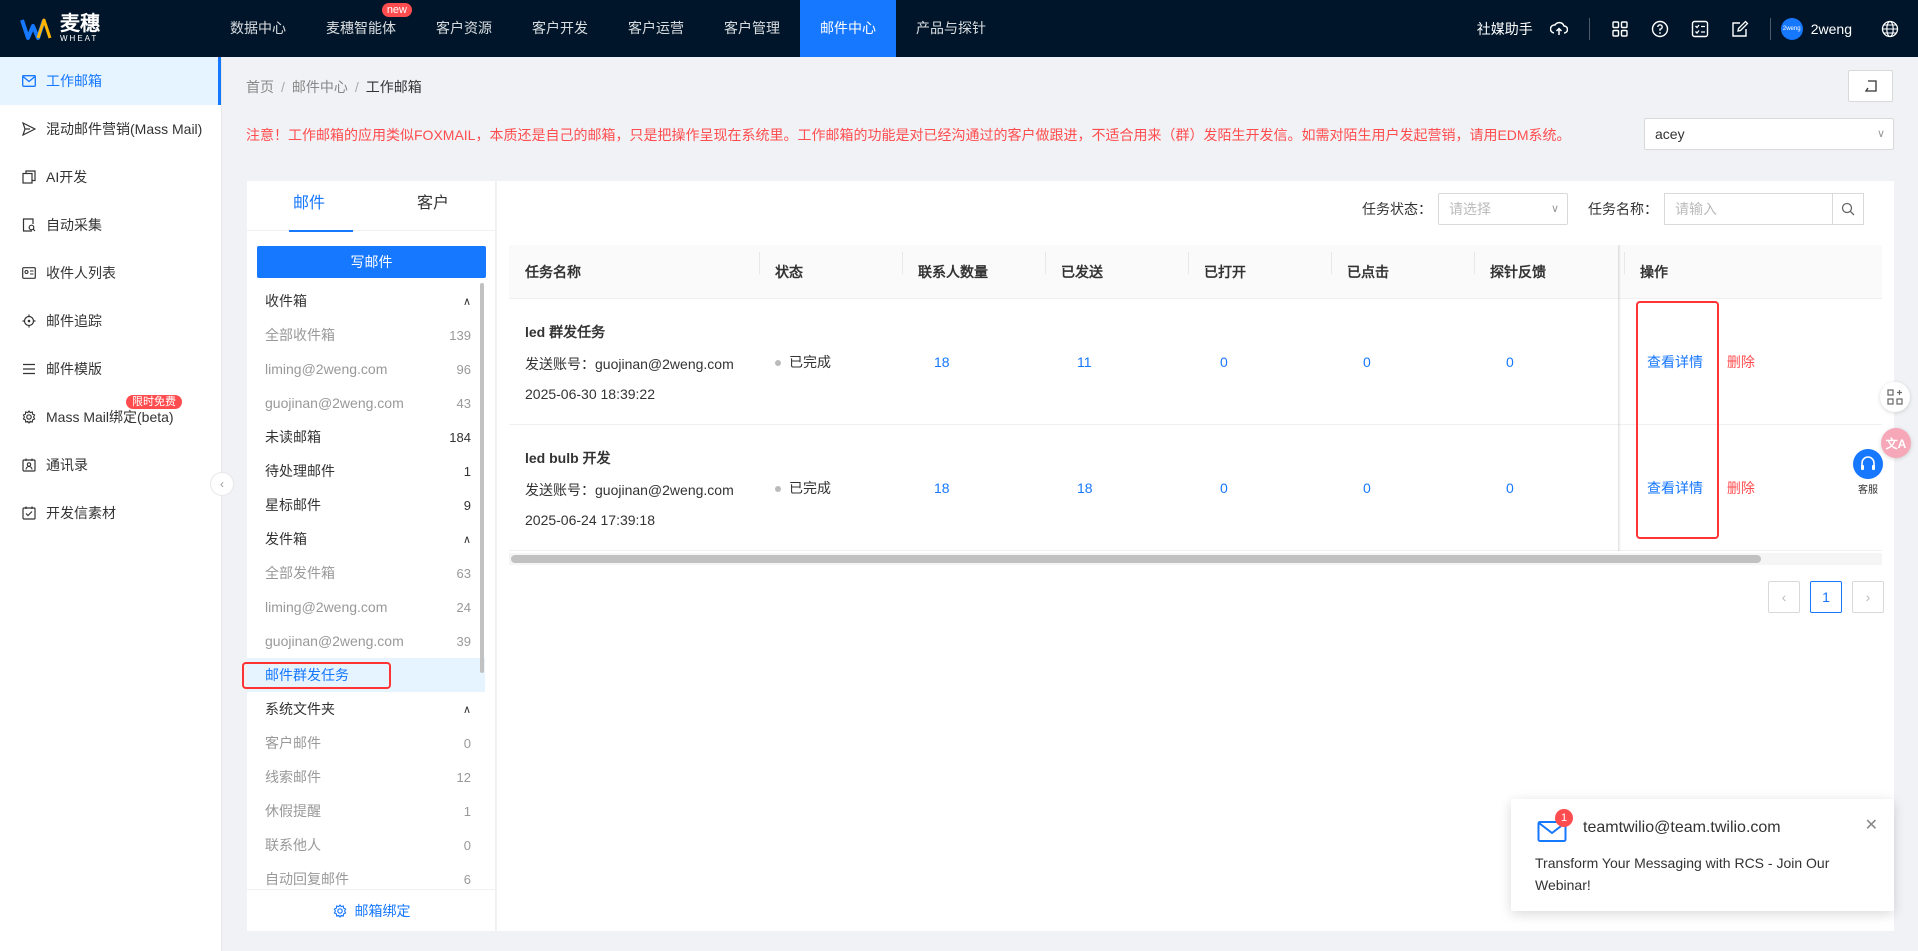  What do you see at coordinates (1084, 362) in the screenshot?
I see `sent-count: 11` at bounding box center [1084, 362].